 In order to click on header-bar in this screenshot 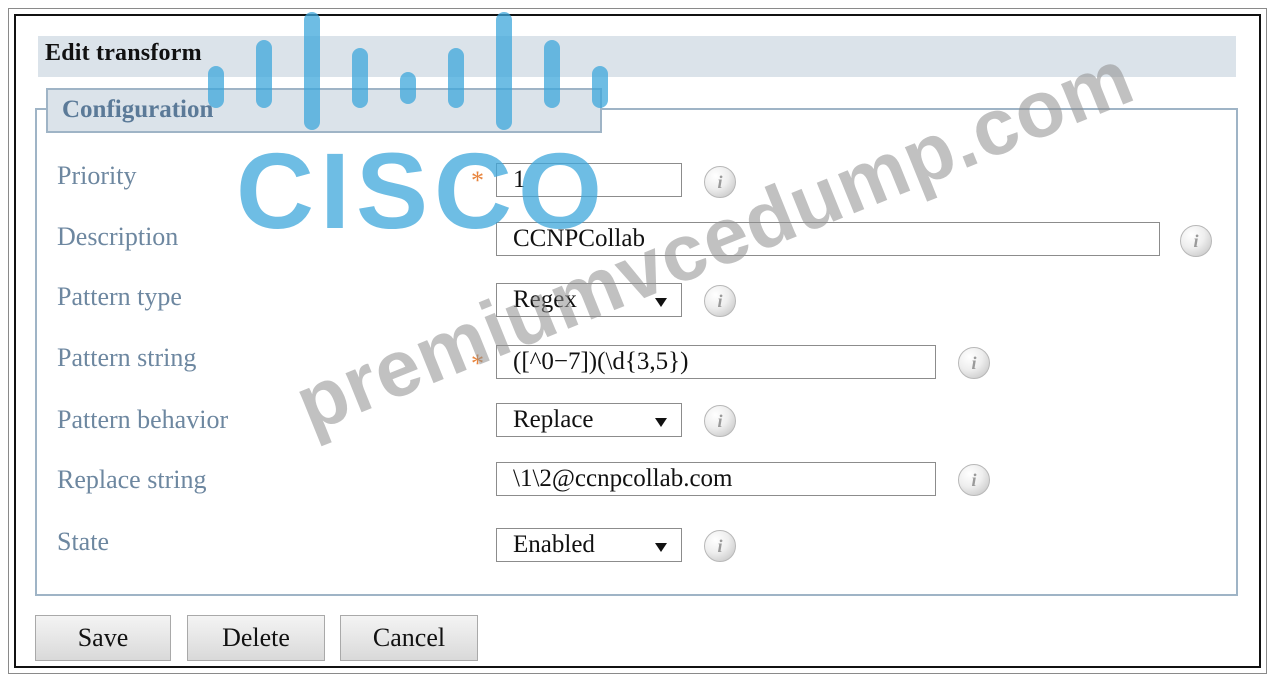, I will do `click(637, 56)`.